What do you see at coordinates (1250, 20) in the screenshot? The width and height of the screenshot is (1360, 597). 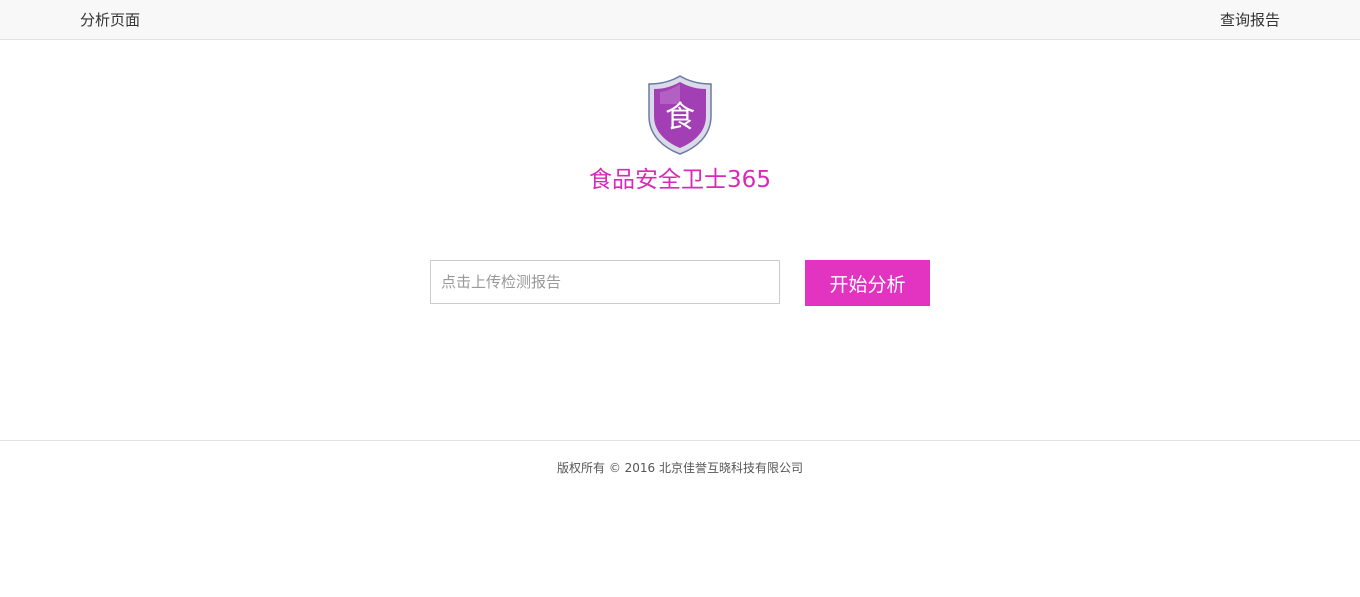 I see `nav-query-report-link: 查询报告` at bounding box center [1250, 20].